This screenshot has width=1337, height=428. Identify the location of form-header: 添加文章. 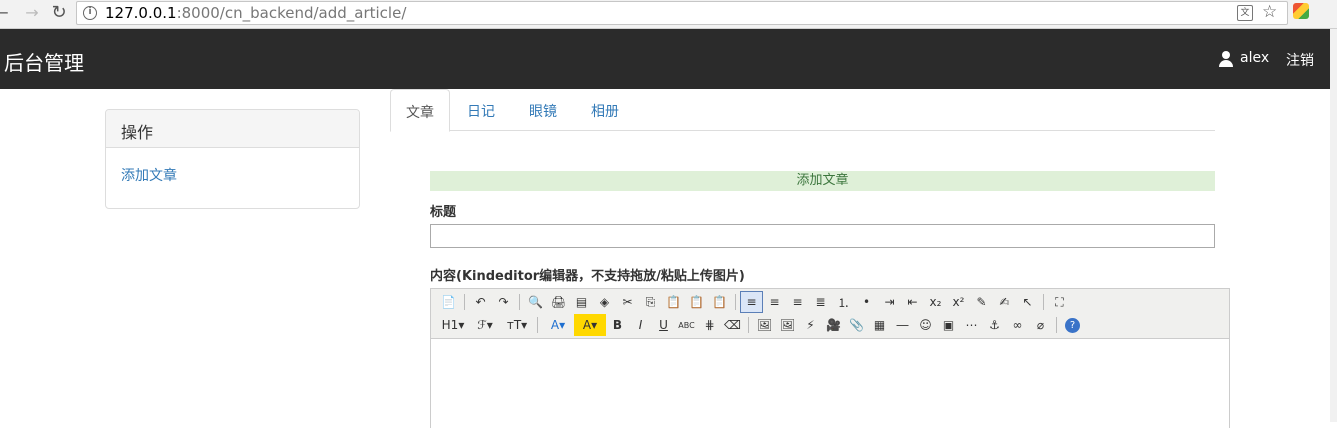
(822, 181).